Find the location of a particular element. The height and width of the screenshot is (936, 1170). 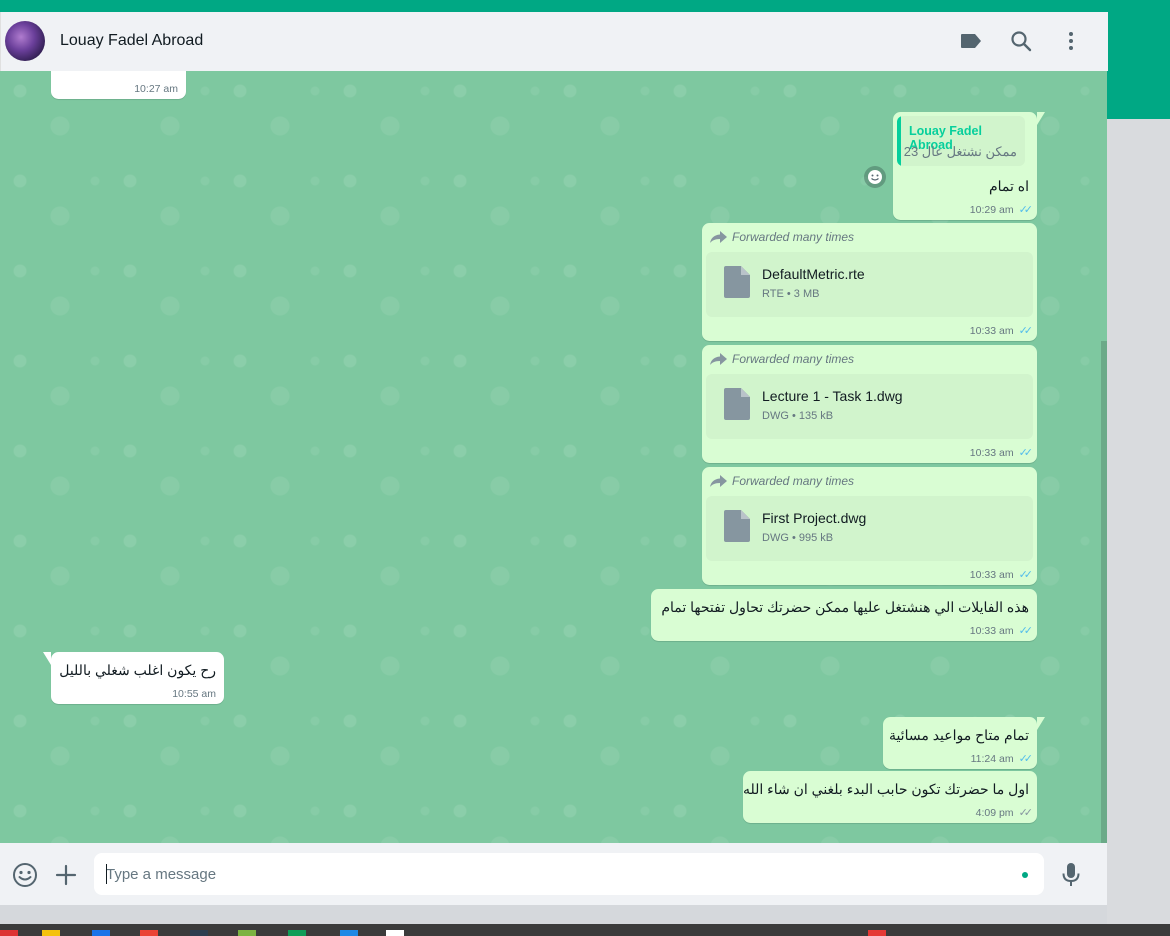

label-icon is located at coordinates (971, 41).